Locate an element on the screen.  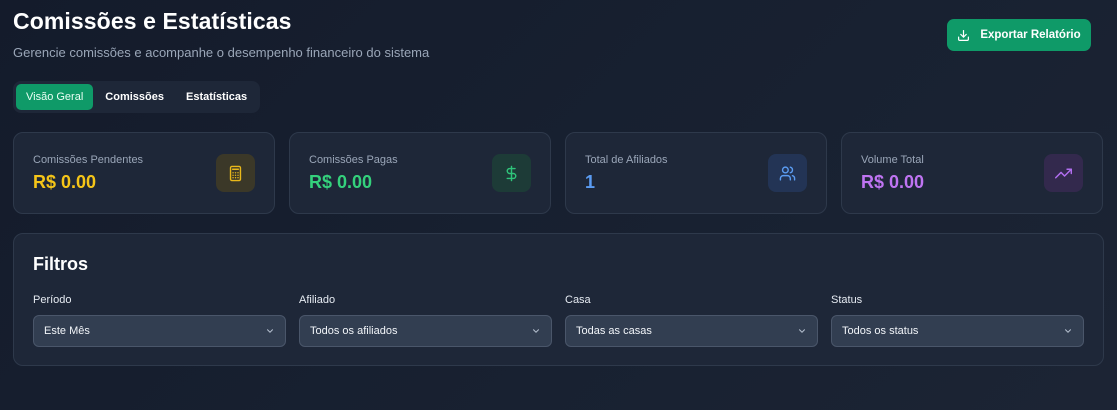
stat-card-total-volume: Volume Total R$ 0.00 is located at coordinates (972, 173).